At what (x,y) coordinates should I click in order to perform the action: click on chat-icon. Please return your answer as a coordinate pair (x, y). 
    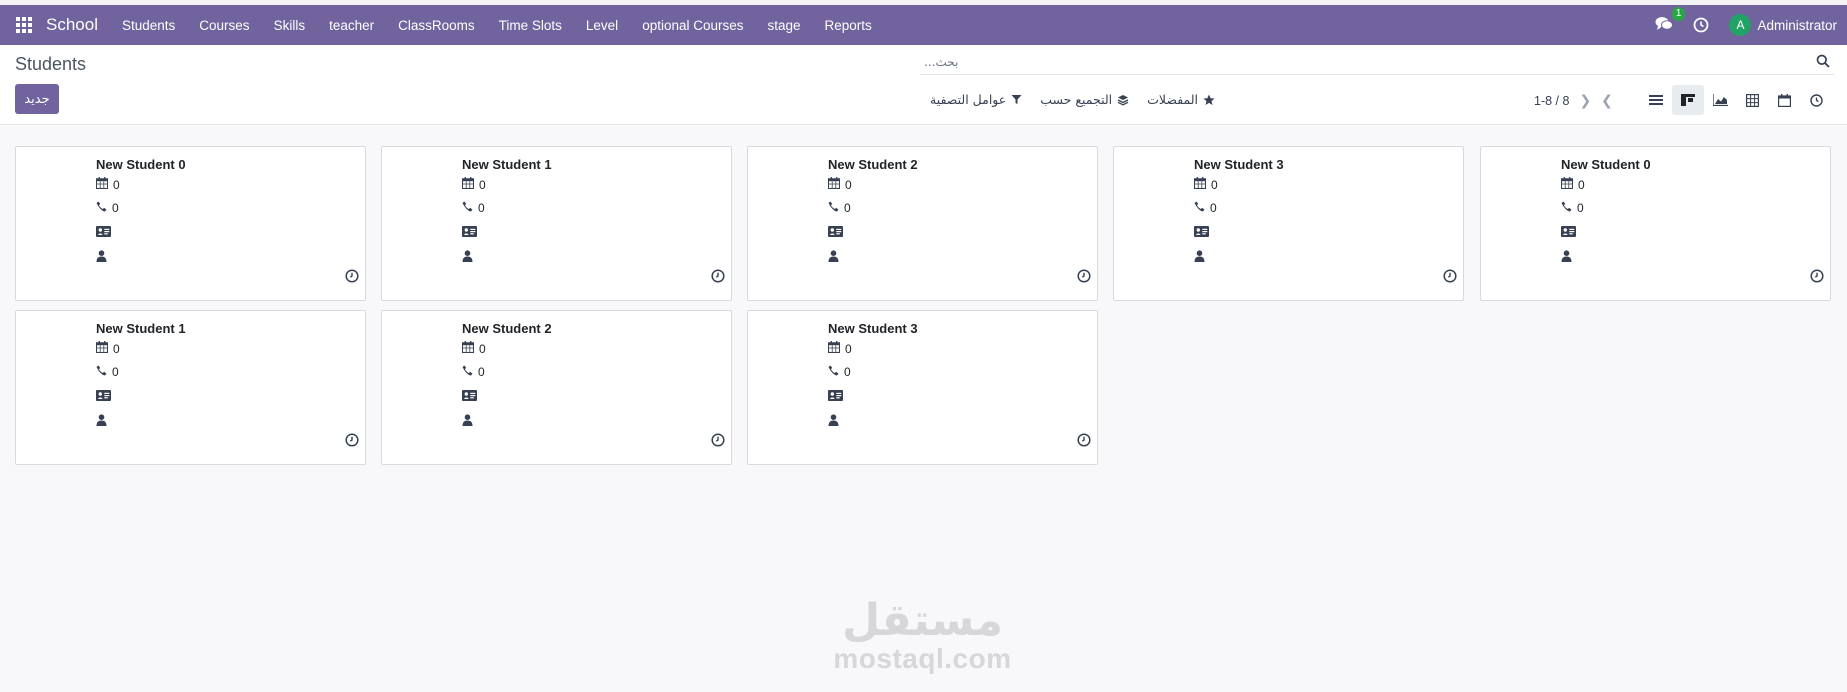
    Looking at the image, I should click on (1664, 23).